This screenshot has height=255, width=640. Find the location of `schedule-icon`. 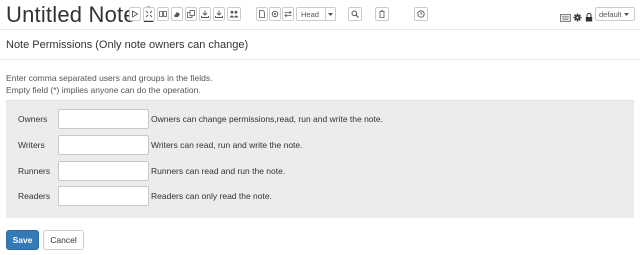

schedule-icon is located at coordinates (421, 14).